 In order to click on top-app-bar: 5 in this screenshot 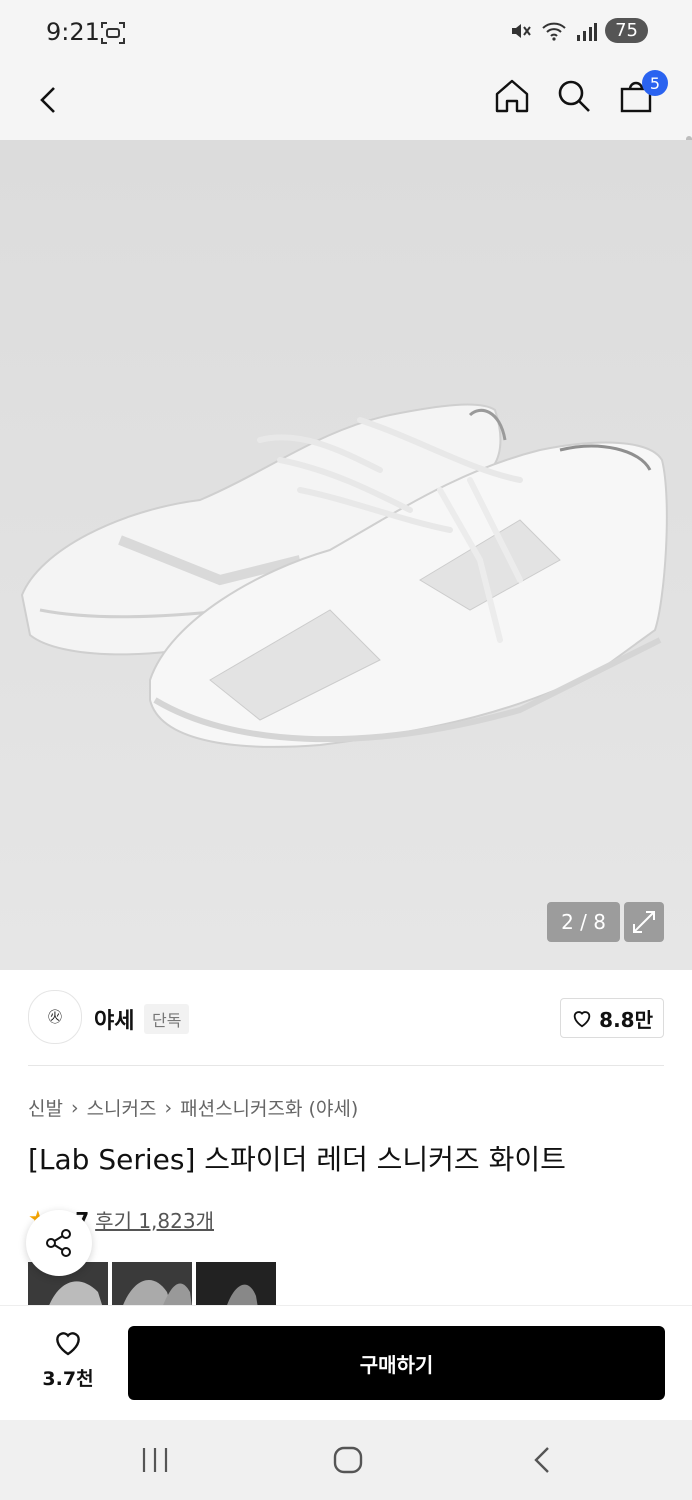, I will do `click(346, 146)`.